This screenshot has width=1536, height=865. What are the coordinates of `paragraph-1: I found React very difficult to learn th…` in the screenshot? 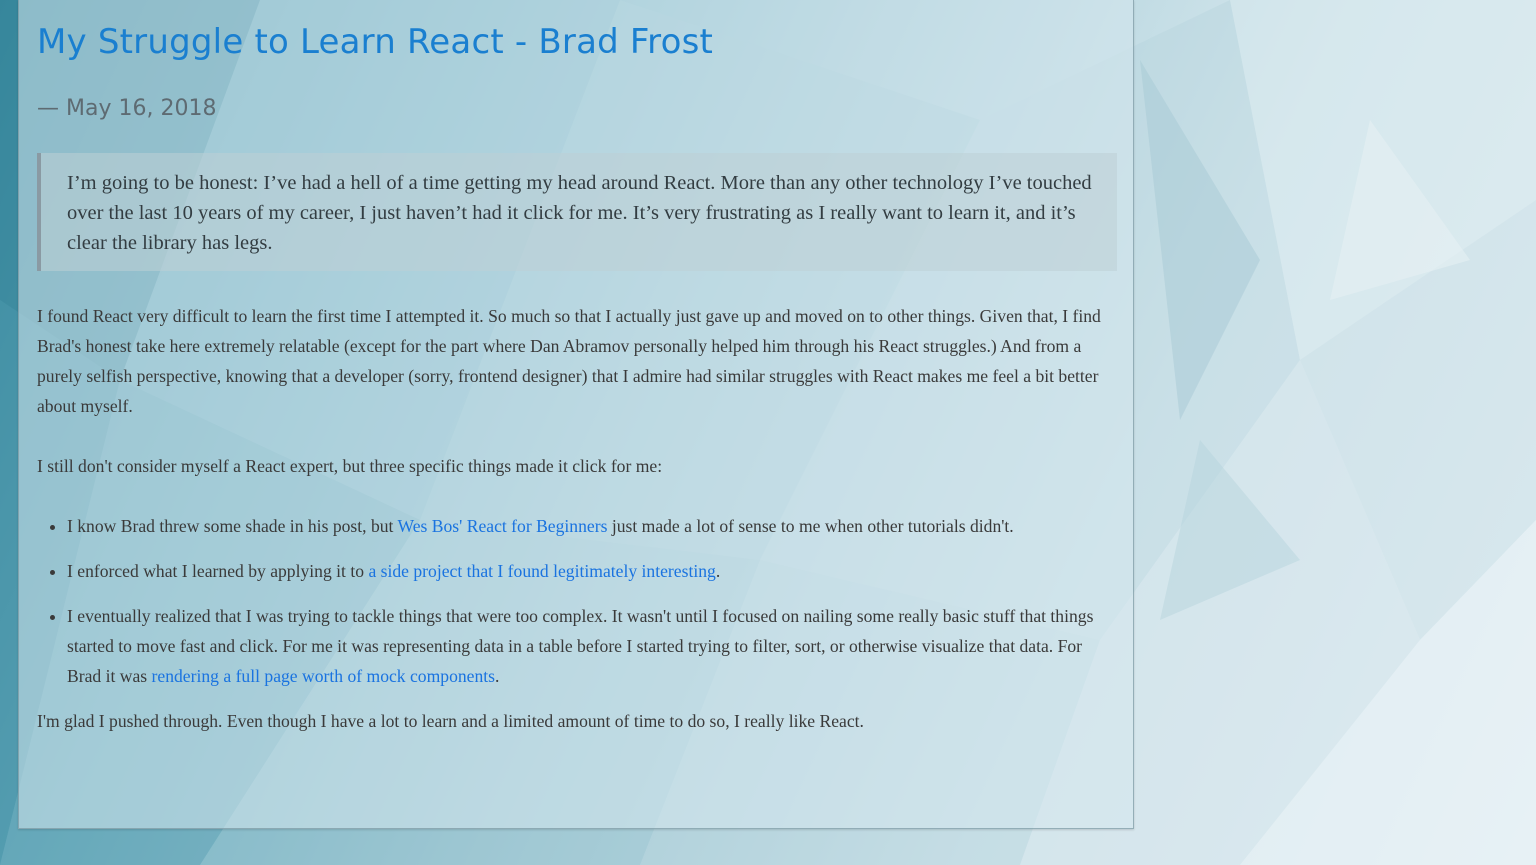 It's located at (569, 361).